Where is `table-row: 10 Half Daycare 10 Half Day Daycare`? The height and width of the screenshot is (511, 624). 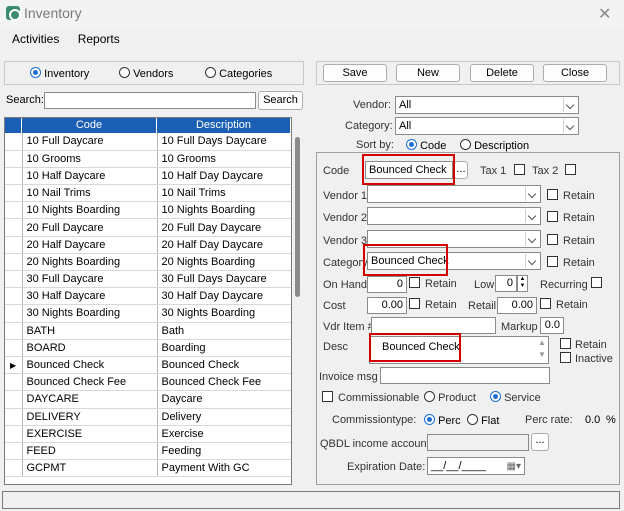 table-row: 10 Half Daycare 10 Half Day Daycare is located at coordinates (148, 176).